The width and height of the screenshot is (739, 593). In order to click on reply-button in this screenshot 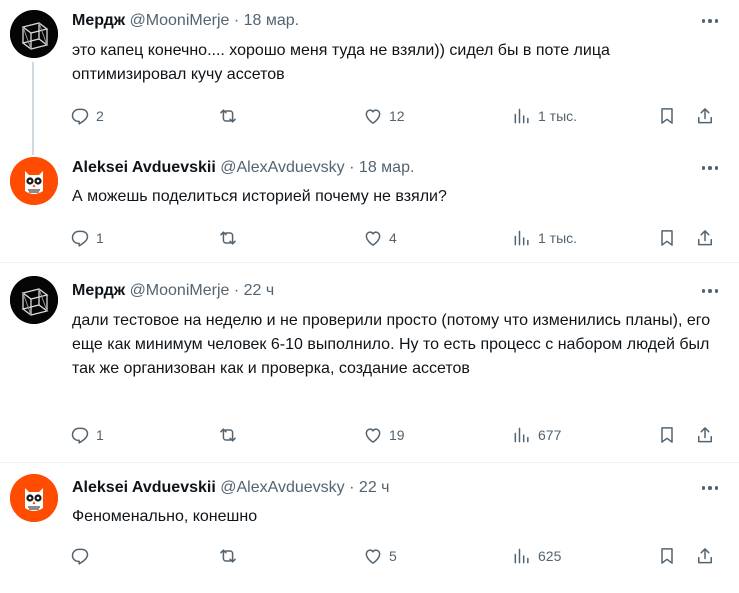, I will do `click(83, 556)`.